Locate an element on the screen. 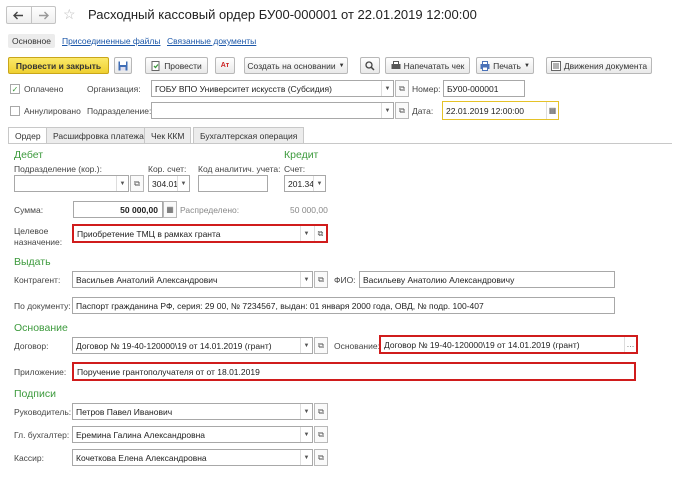  post-button: Провести is located at coordinates (176, 65).